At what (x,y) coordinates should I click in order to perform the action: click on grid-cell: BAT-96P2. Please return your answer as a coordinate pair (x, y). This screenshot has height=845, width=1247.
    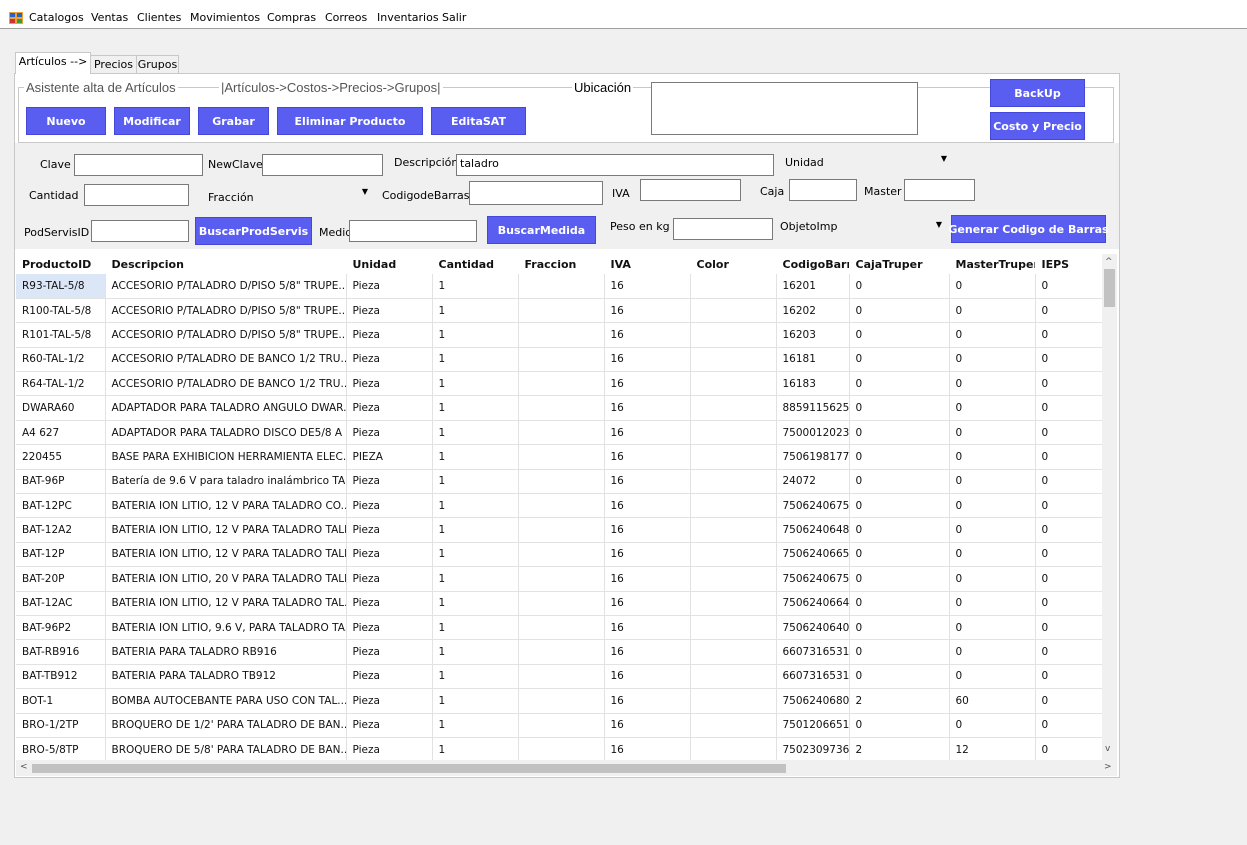
    Looking at the image, I should click on (61, 628).